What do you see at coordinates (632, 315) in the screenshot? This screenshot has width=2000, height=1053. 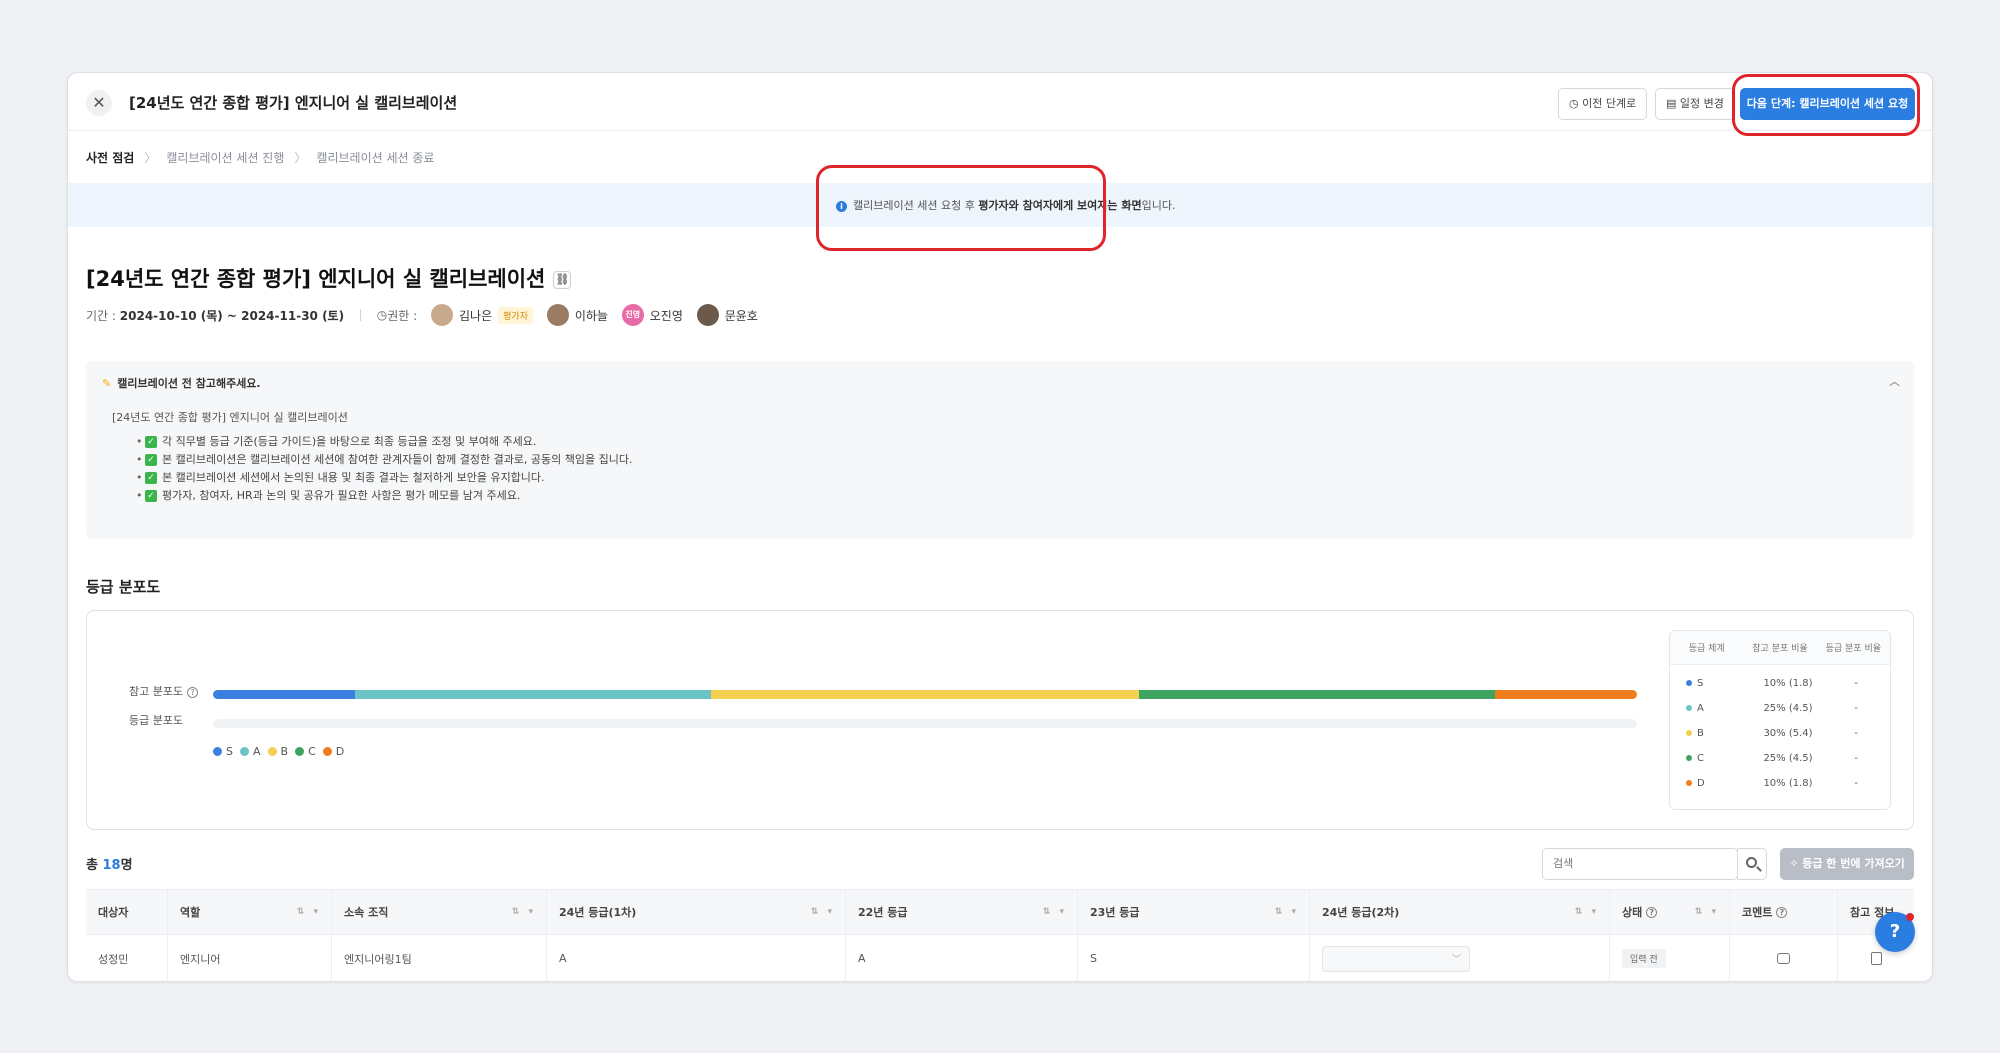 I see `avatar: 진영` at bounding box center [632, 315].